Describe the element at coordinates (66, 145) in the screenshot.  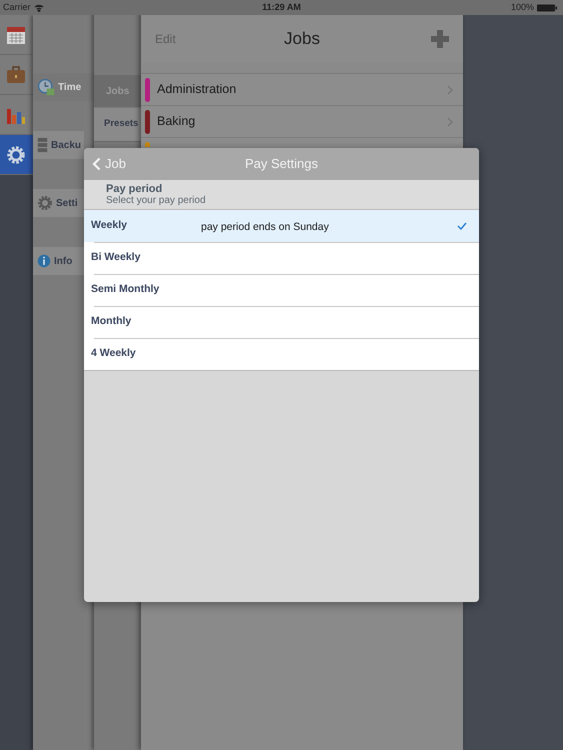
I see `menu-label: Backu` at that location.